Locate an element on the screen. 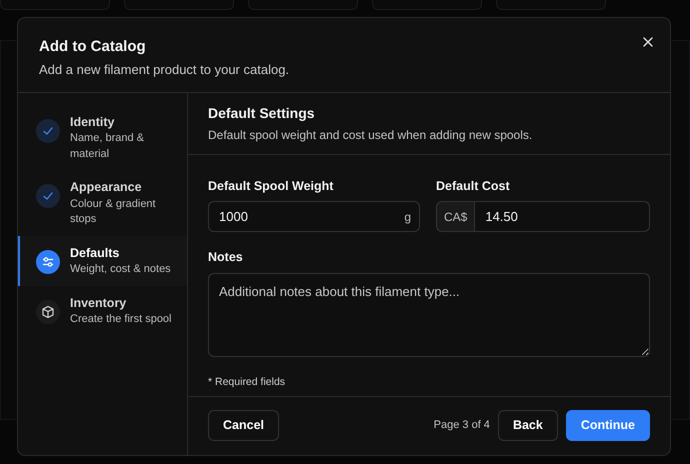 This screenshot has height=464, width=690. back-button: Back is located at coordinates (528, 425).